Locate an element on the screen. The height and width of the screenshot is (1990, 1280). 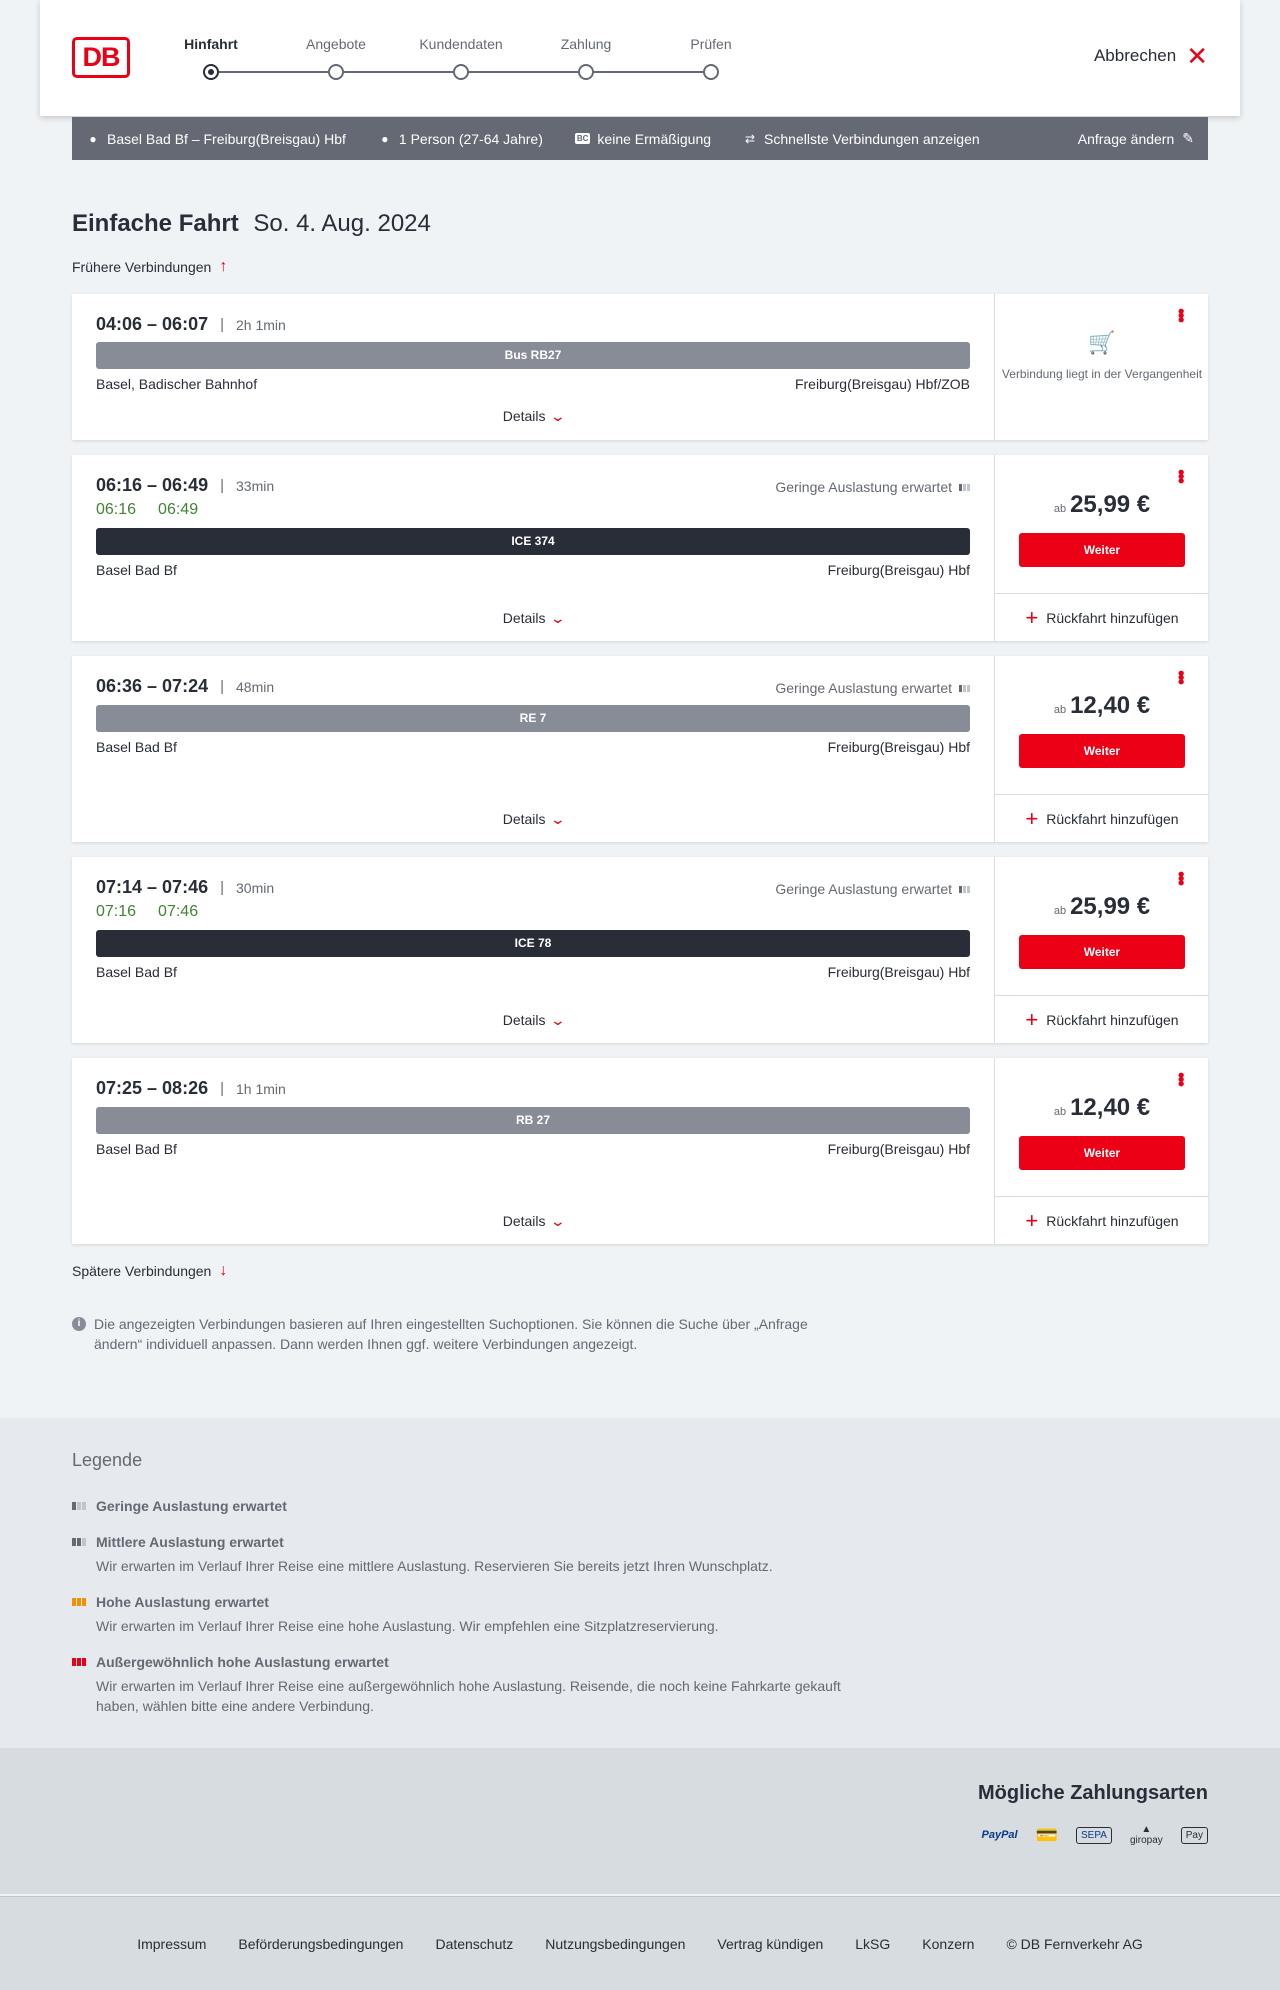
price-prefix: ab is located at coordinates (1060, 911).